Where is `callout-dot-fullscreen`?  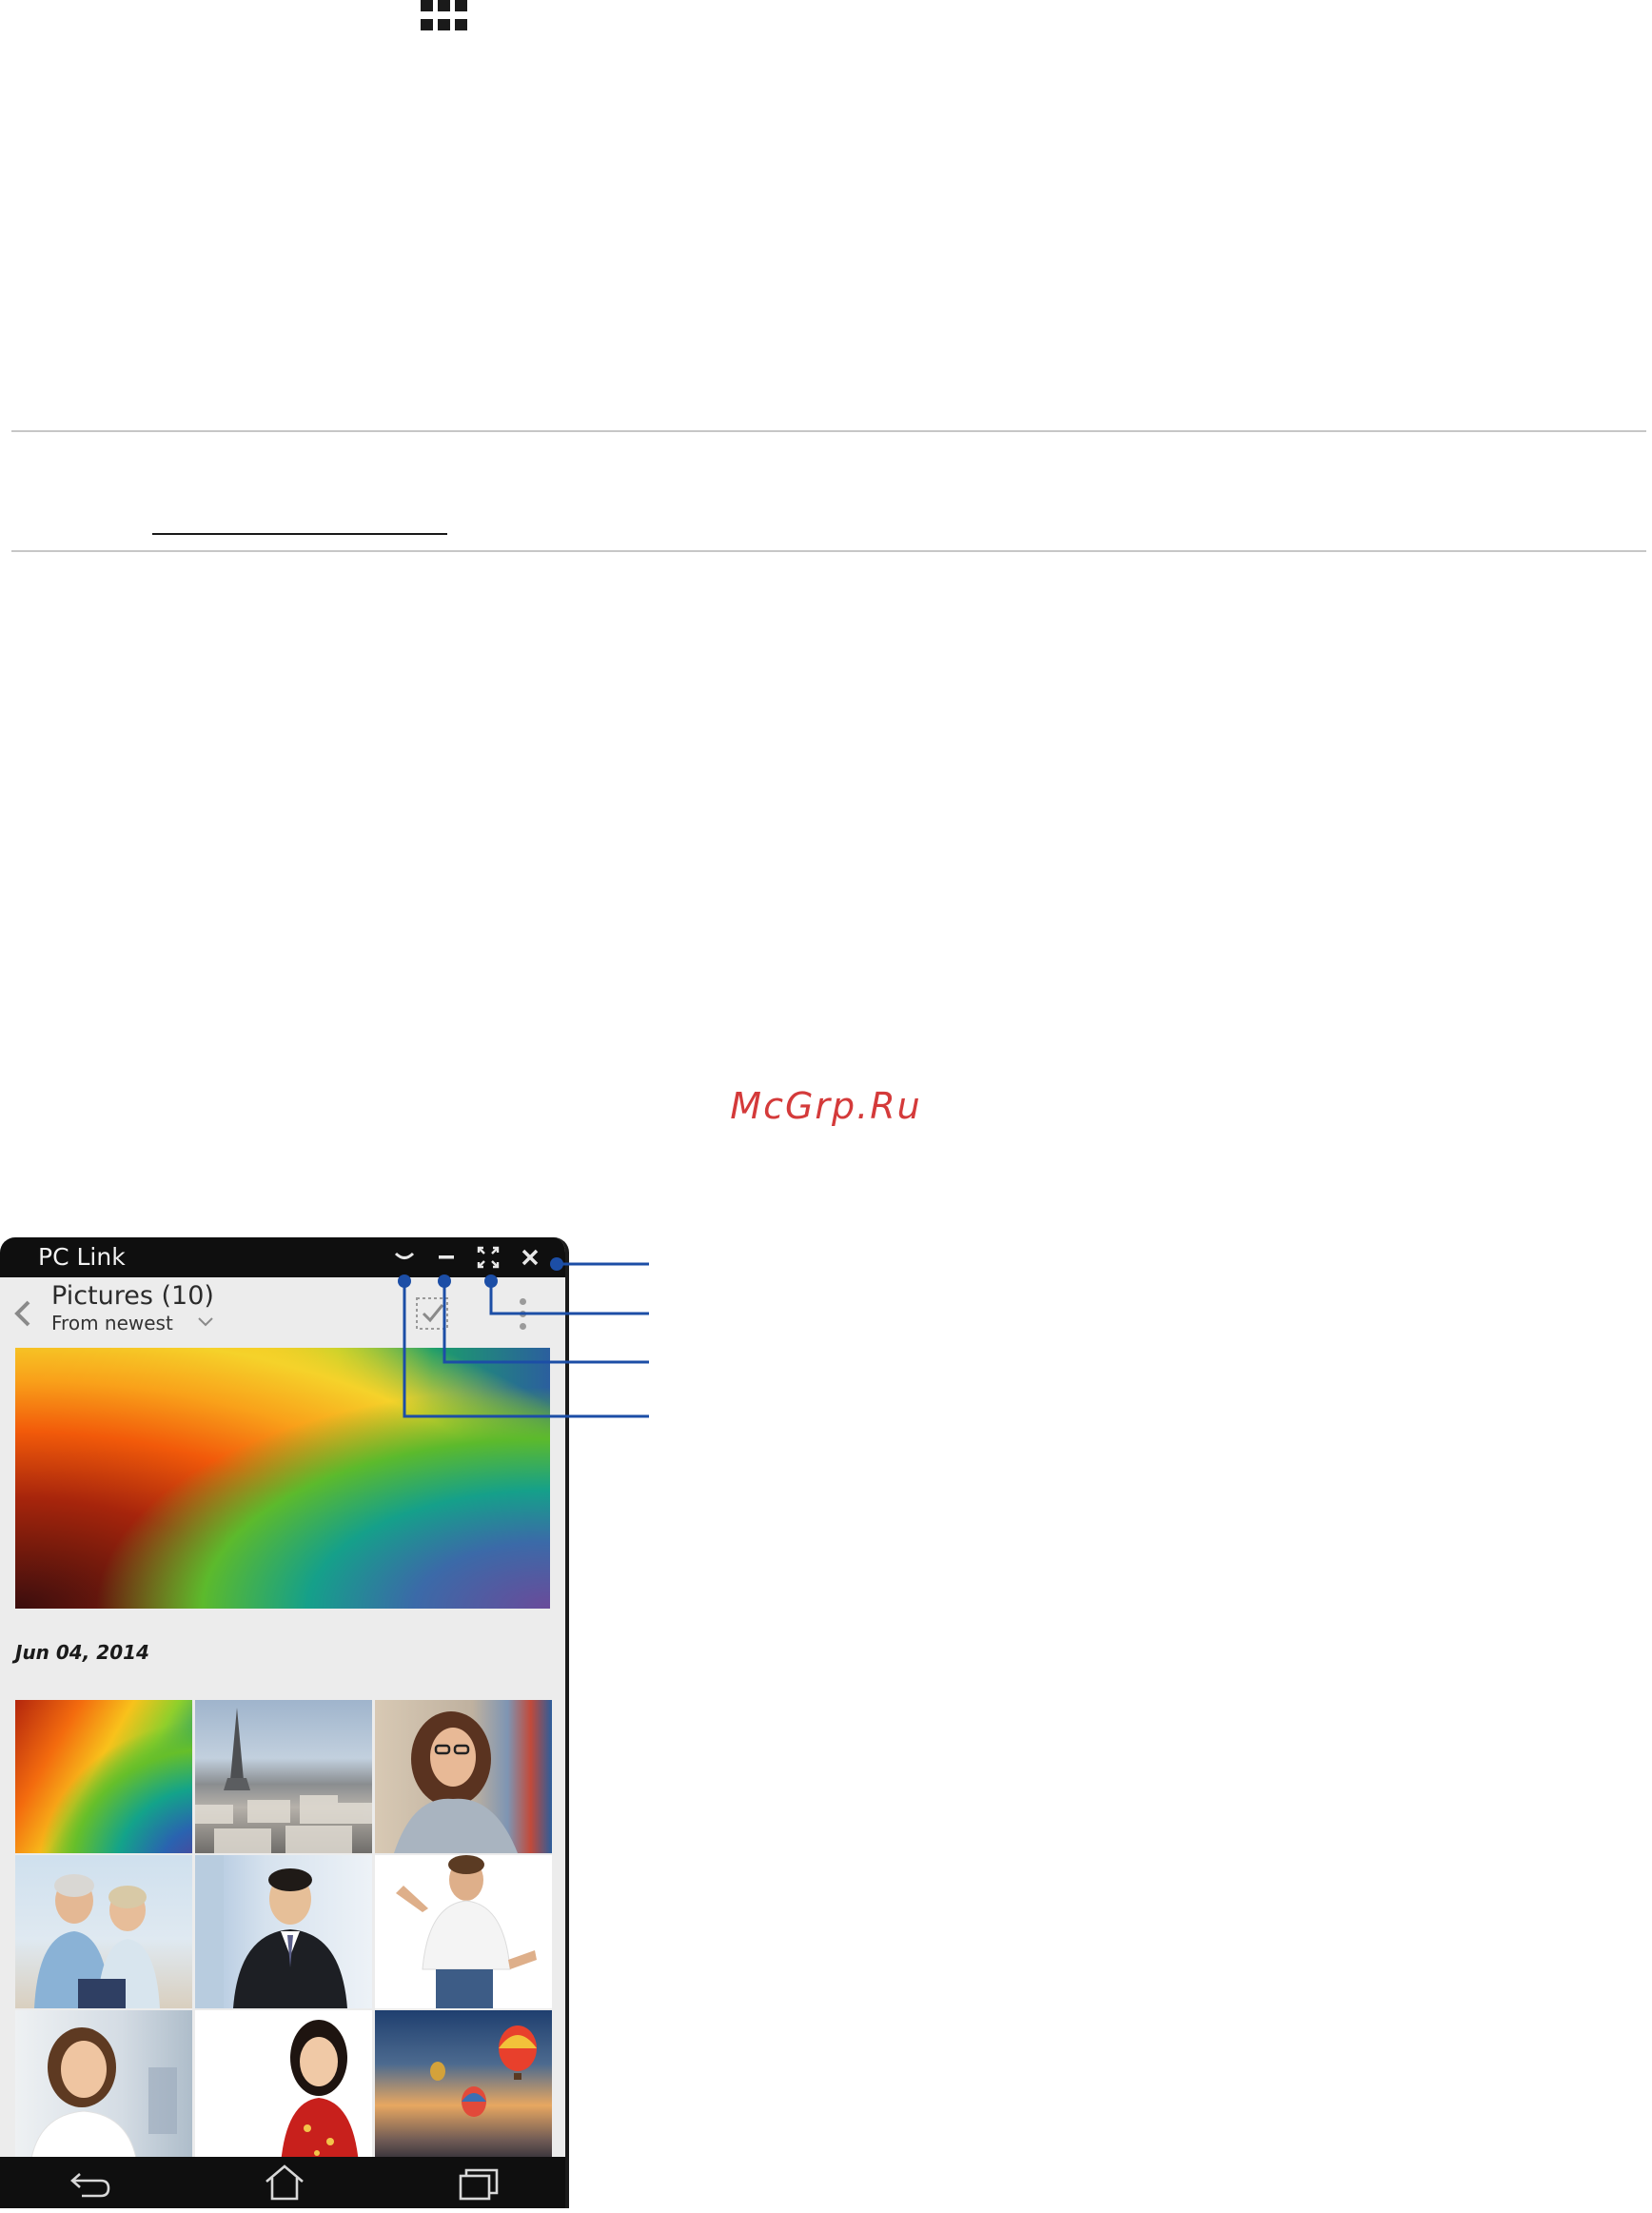 callout-dot-fullscreen is located at coordinates (491, 1281).